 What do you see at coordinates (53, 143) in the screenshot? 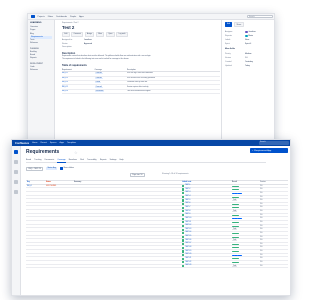
I see `nav-item: Spaces` at bounding box center [53, 143].